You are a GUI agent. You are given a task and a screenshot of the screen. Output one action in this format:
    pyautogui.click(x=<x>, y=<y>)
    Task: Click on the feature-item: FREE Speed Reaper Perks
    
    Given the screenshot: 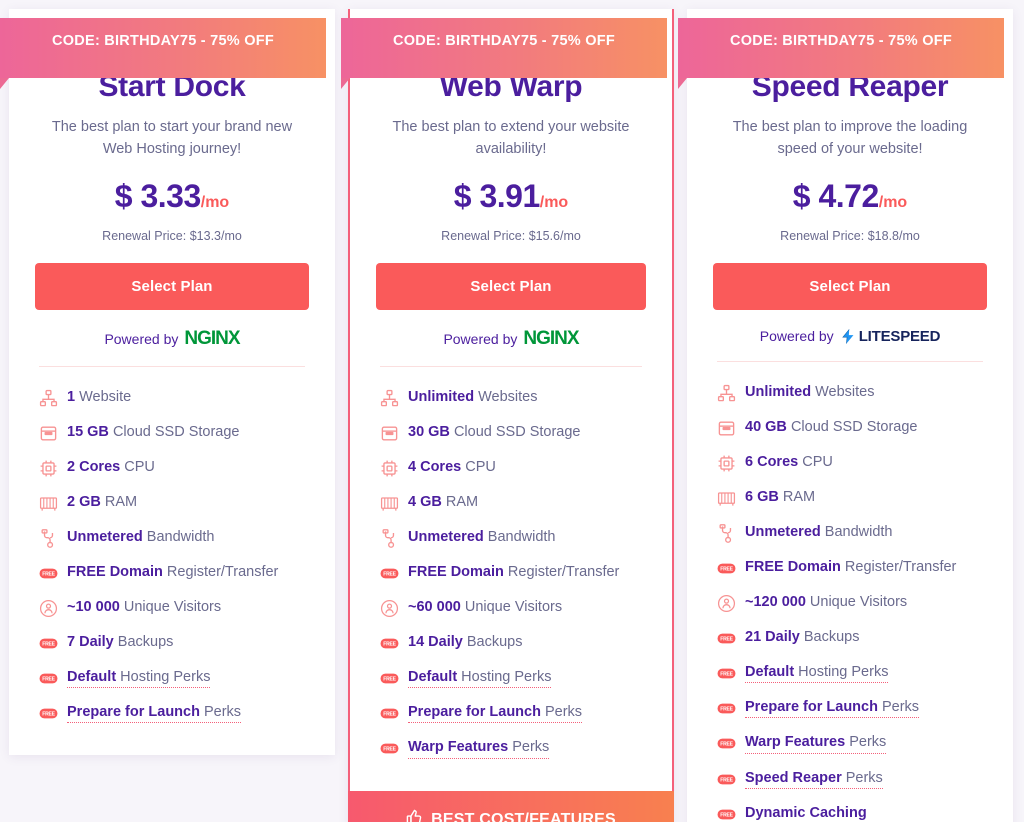 What is the action you would take?
    pyautogui.click(x=850, y=779)
    